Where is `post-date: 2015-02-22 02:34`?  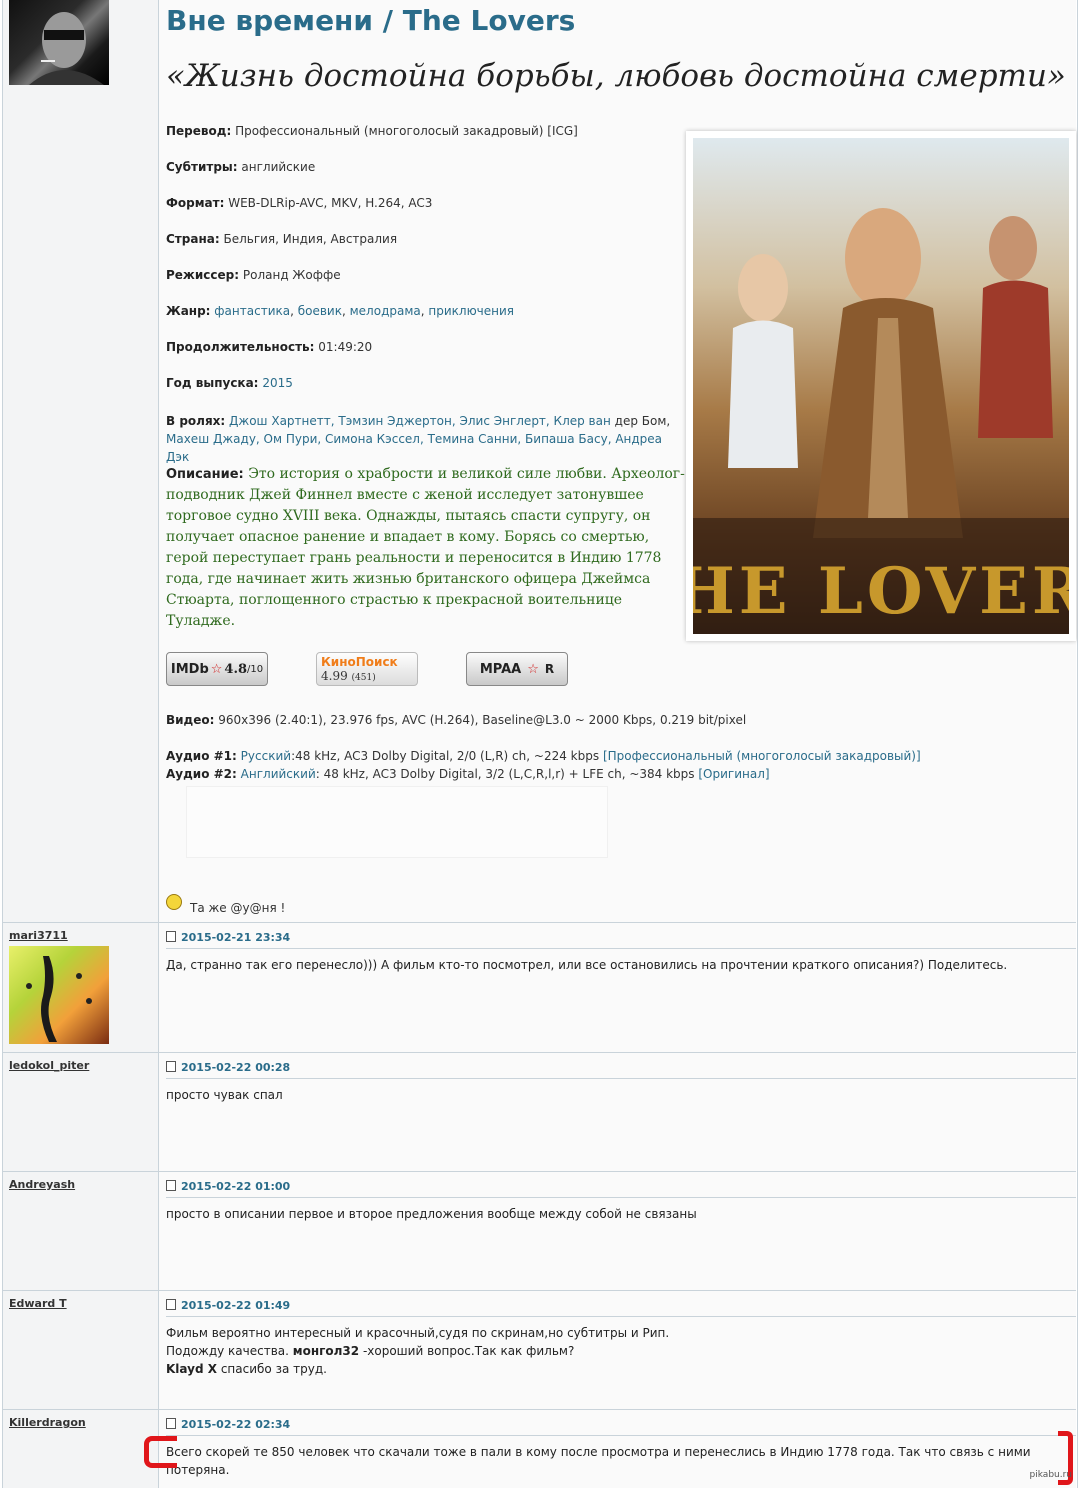
post-date: 2015-02-22 02:34 is located at coordinates (228, 1424).